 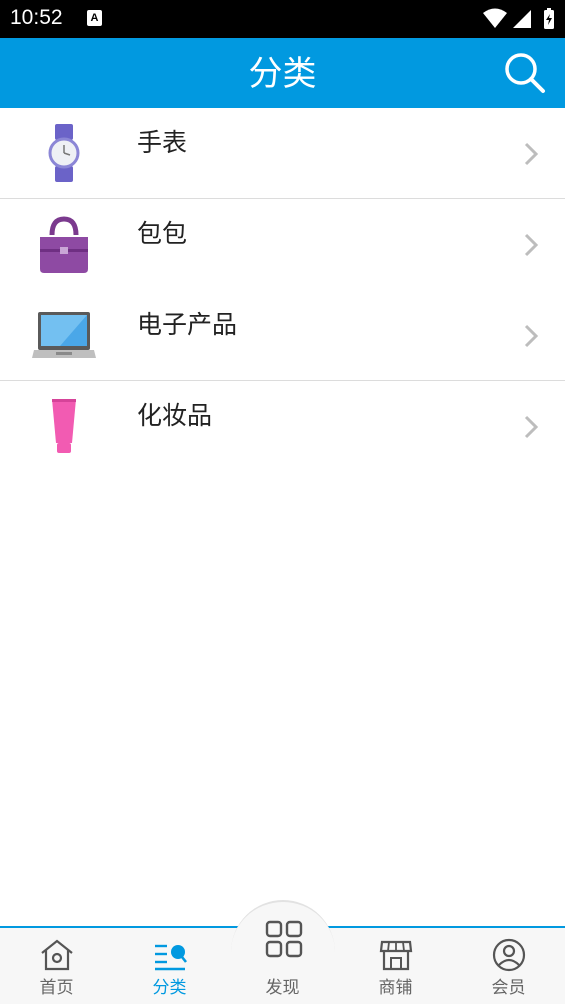 What do you see at coordinates (56, 988) in the screenshot?
I see `tab-label: 首页` at bounding box center [56, 988].